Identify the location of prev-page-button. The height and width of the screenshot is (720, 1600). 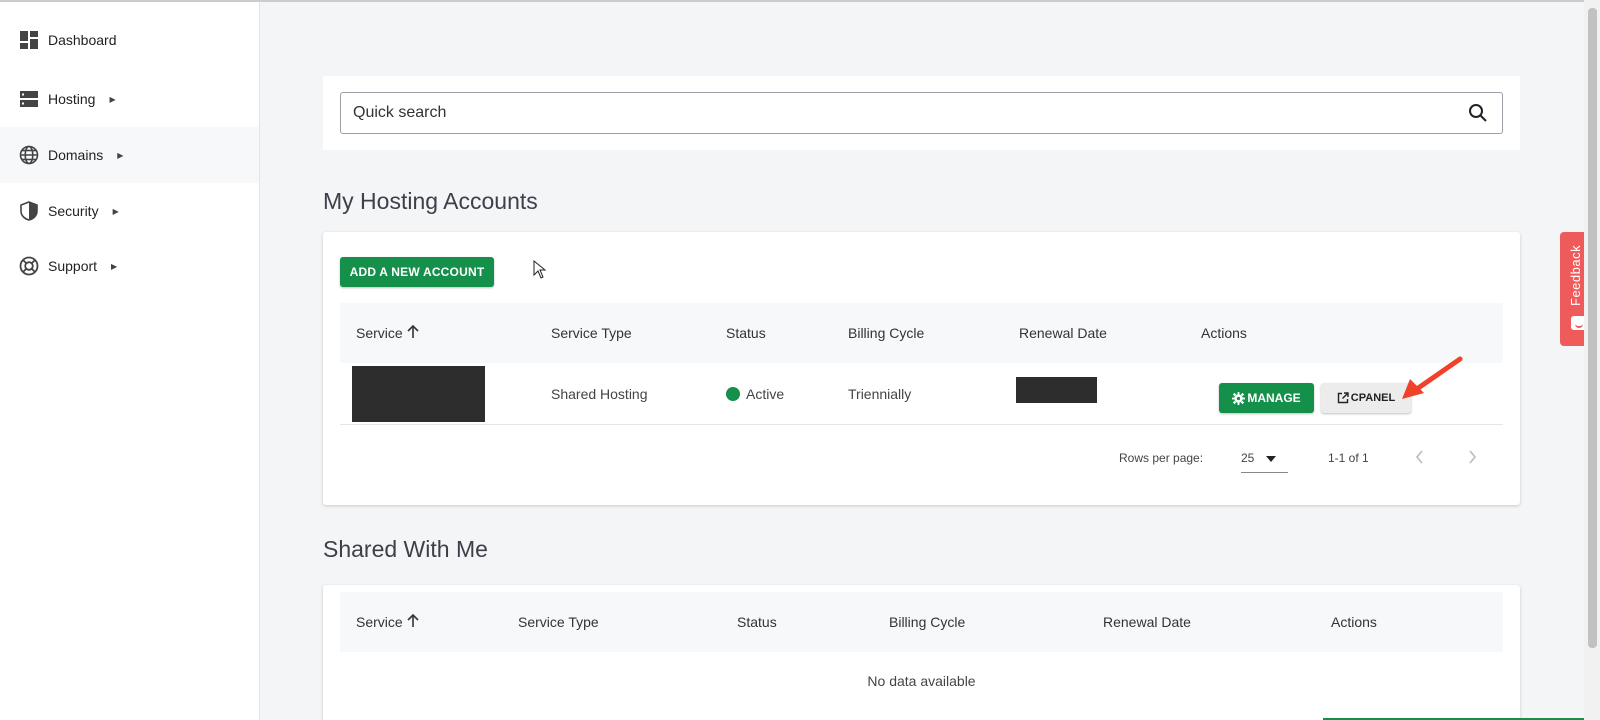
(1420, 458).